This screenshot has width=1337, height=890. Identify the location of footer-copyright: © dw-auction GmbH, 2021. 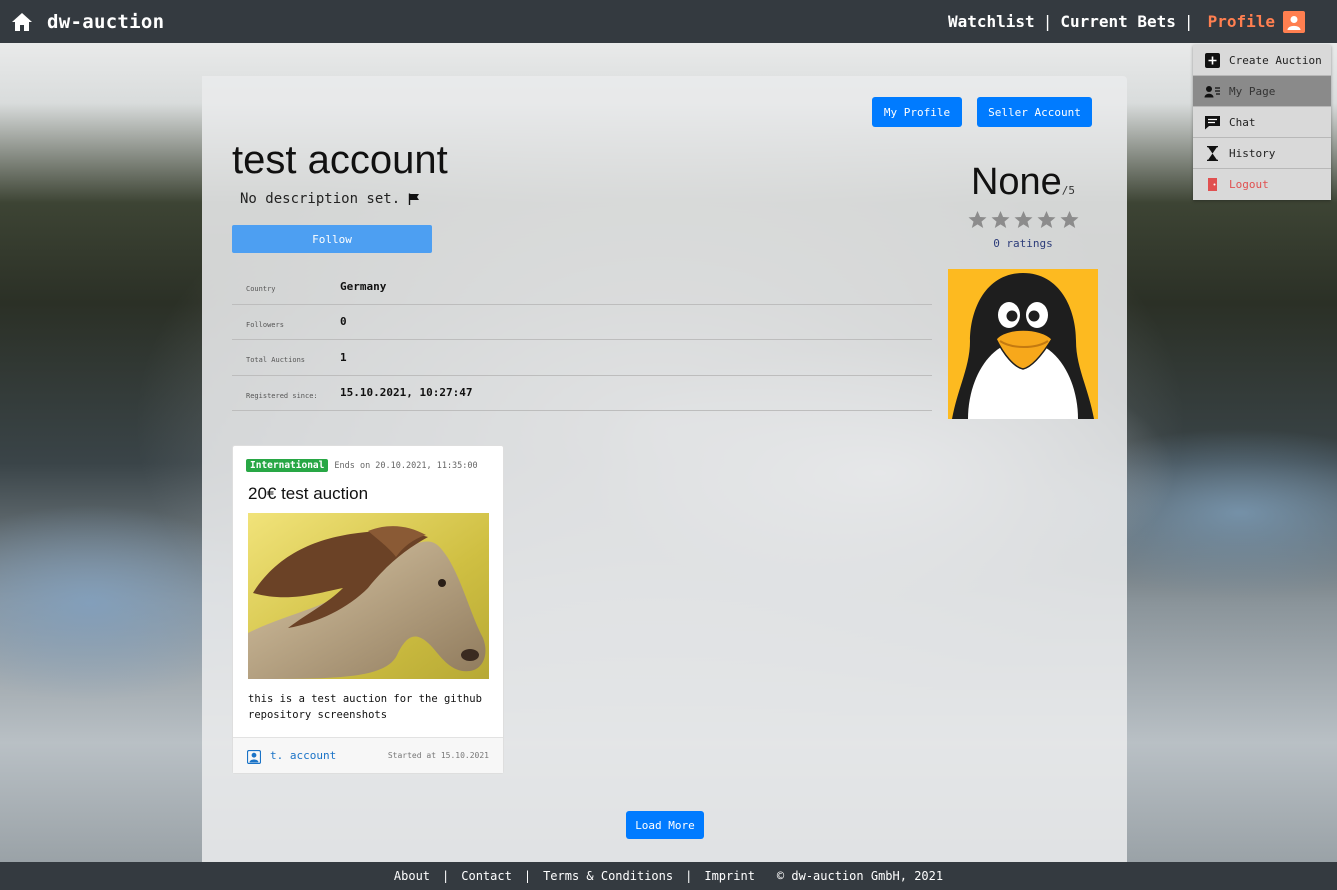
(860, 876).